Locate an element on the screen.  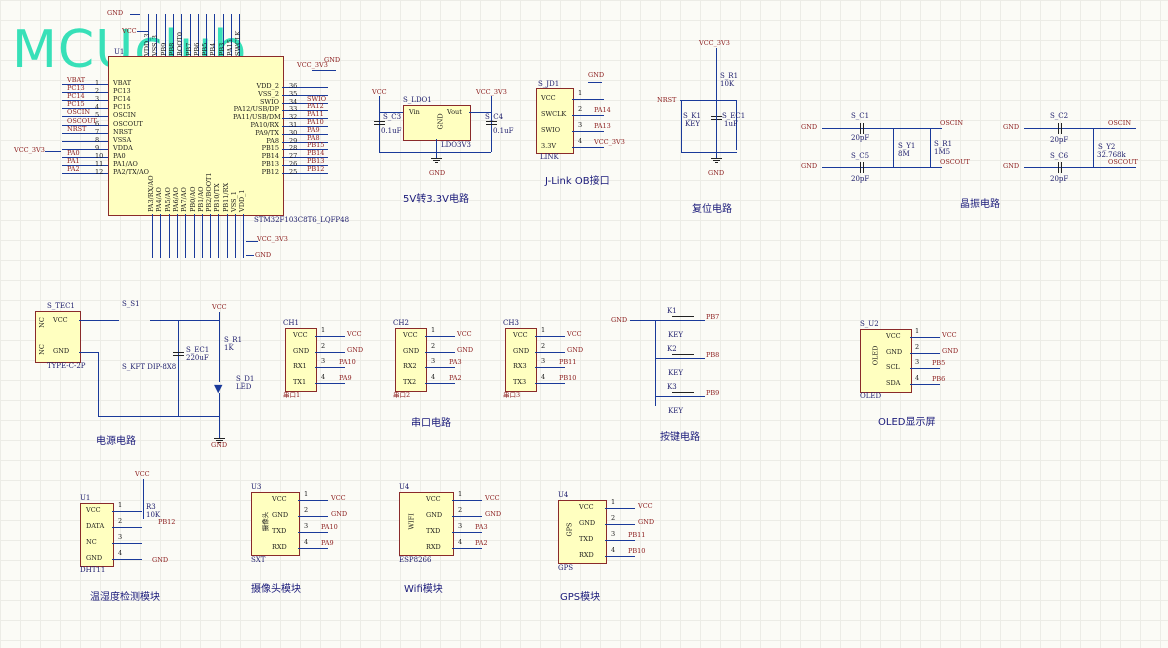
dht-ref: U1 is located at coordinates (85, 498).